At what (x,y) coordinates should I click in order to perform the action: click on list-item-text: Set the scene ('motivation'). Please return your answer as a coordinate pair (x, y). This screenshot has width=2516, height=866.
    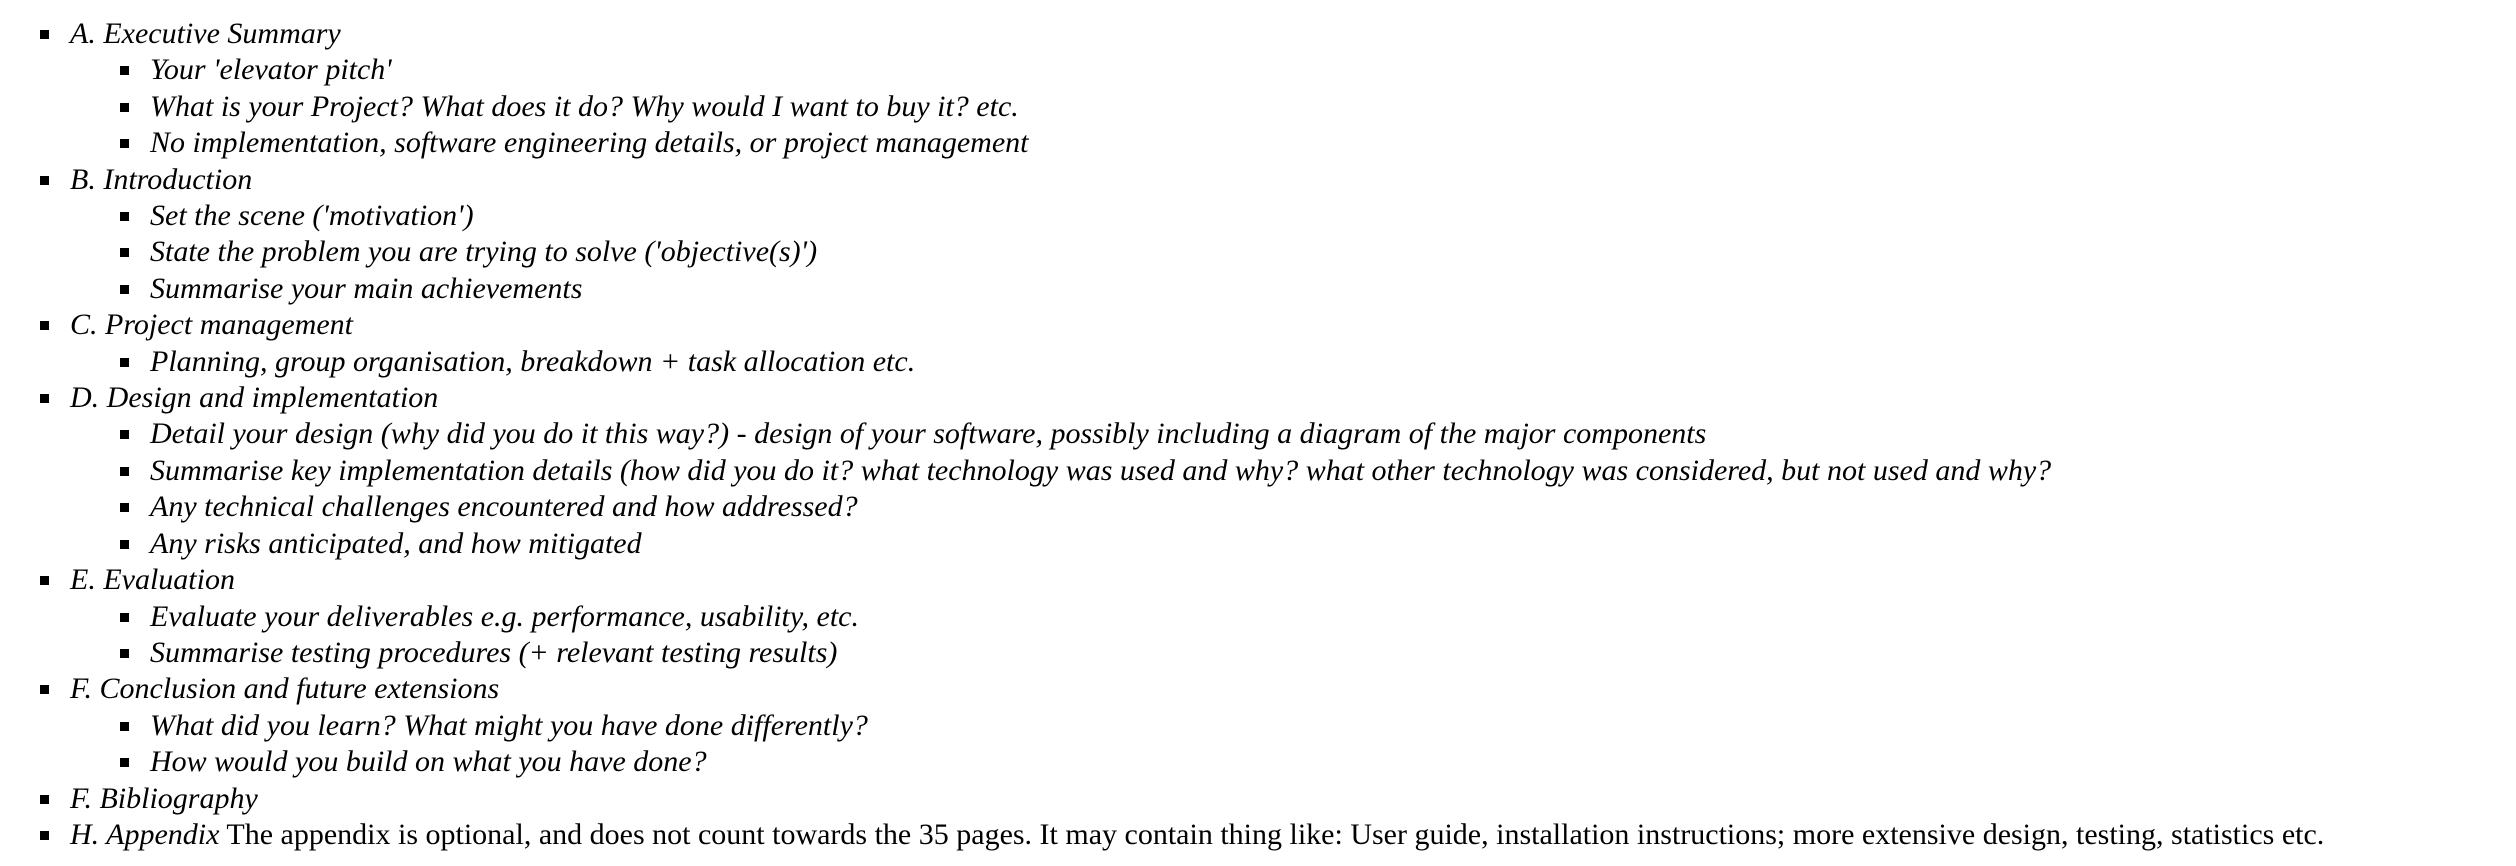
    Looking at the image, I should click on (312, 216).